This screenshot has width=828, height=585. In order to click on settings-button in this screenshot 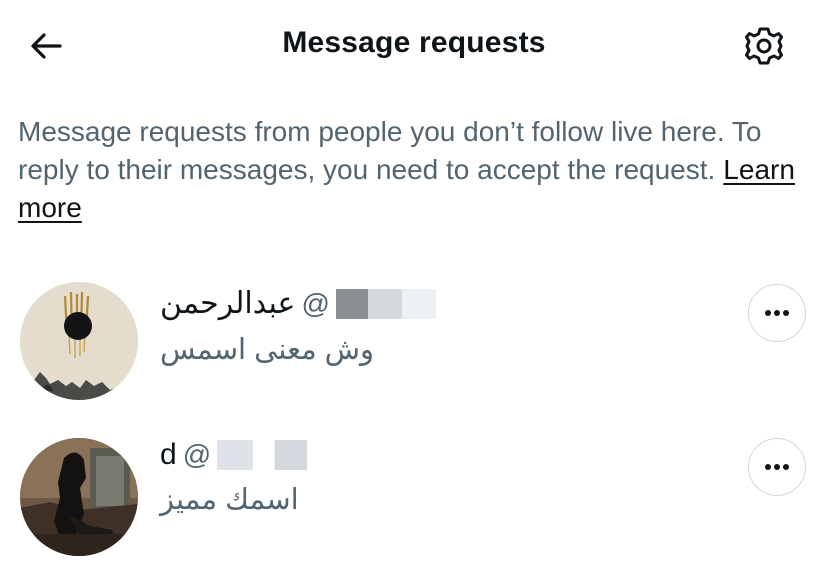, I will do `click(764, 46)`.